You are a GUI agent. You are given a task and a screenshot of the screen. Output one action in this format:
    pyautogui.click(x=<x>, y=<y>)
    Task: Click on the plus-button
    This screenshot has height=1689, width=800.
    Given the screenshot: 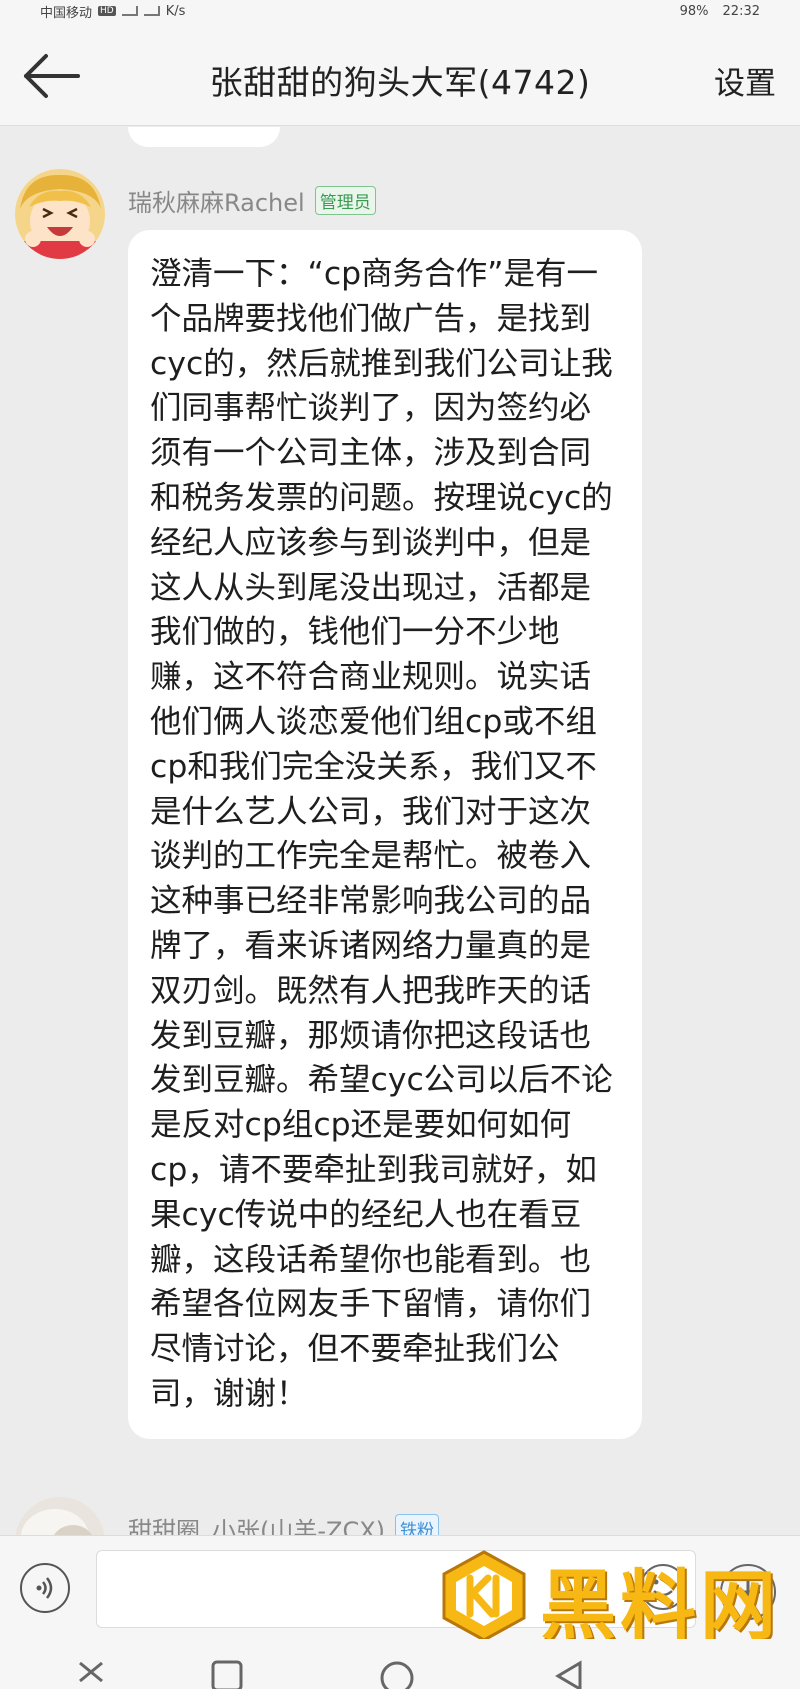 What is the action you would take?
    pyautogui.click(x=748, y=1592)
    